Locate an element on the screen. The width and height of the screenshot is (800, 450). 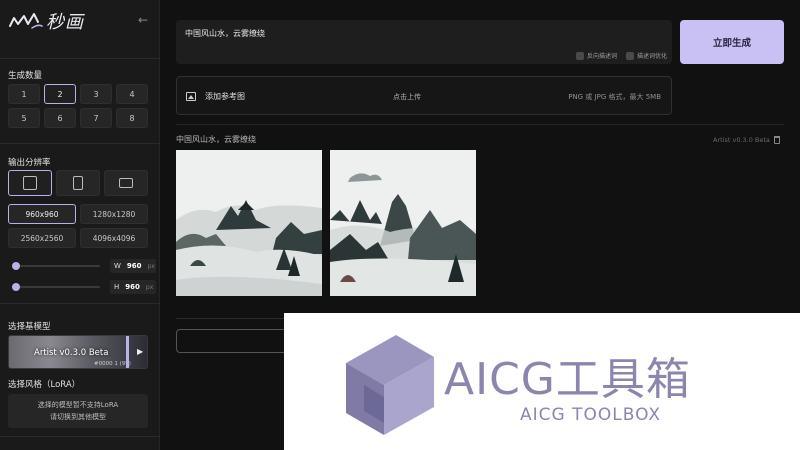
watermark-title: AICG工具箱 is located at coordinates (567, 379).